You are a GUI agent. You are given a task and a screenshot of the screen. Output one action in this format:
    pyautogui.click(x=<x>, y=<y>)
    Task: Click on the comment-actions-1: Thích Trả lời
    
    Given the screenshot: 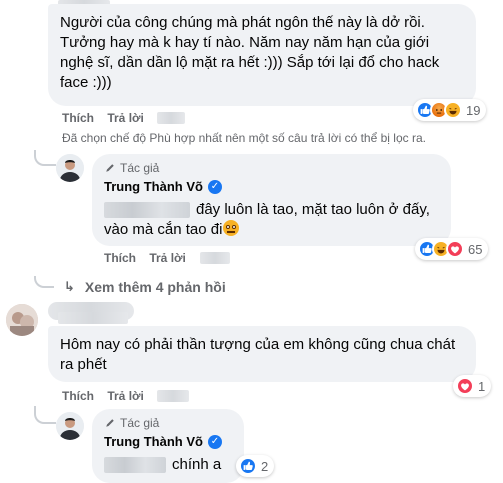 What is the action you would take?
    pyautogui.click(x=108, y=118)
    